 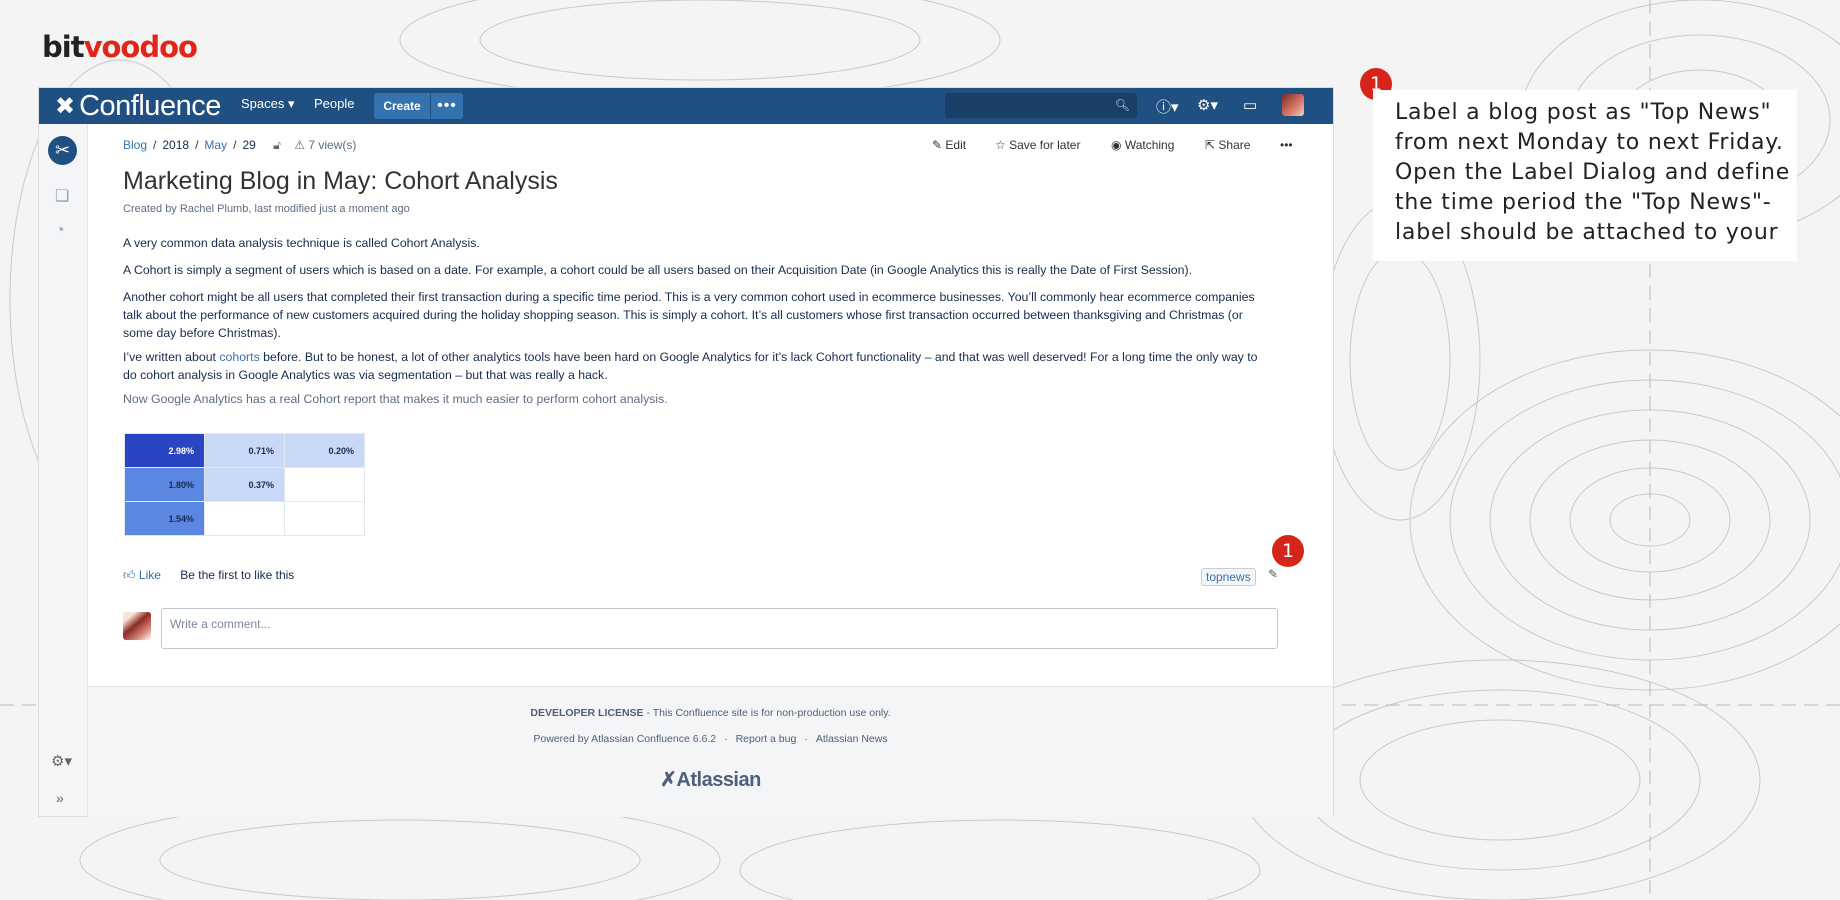 What do you see at coordinates (129, 575) in the screenshot?
I see `thumbs-up-icon: 👍︎` at bounding box center [129, 575].